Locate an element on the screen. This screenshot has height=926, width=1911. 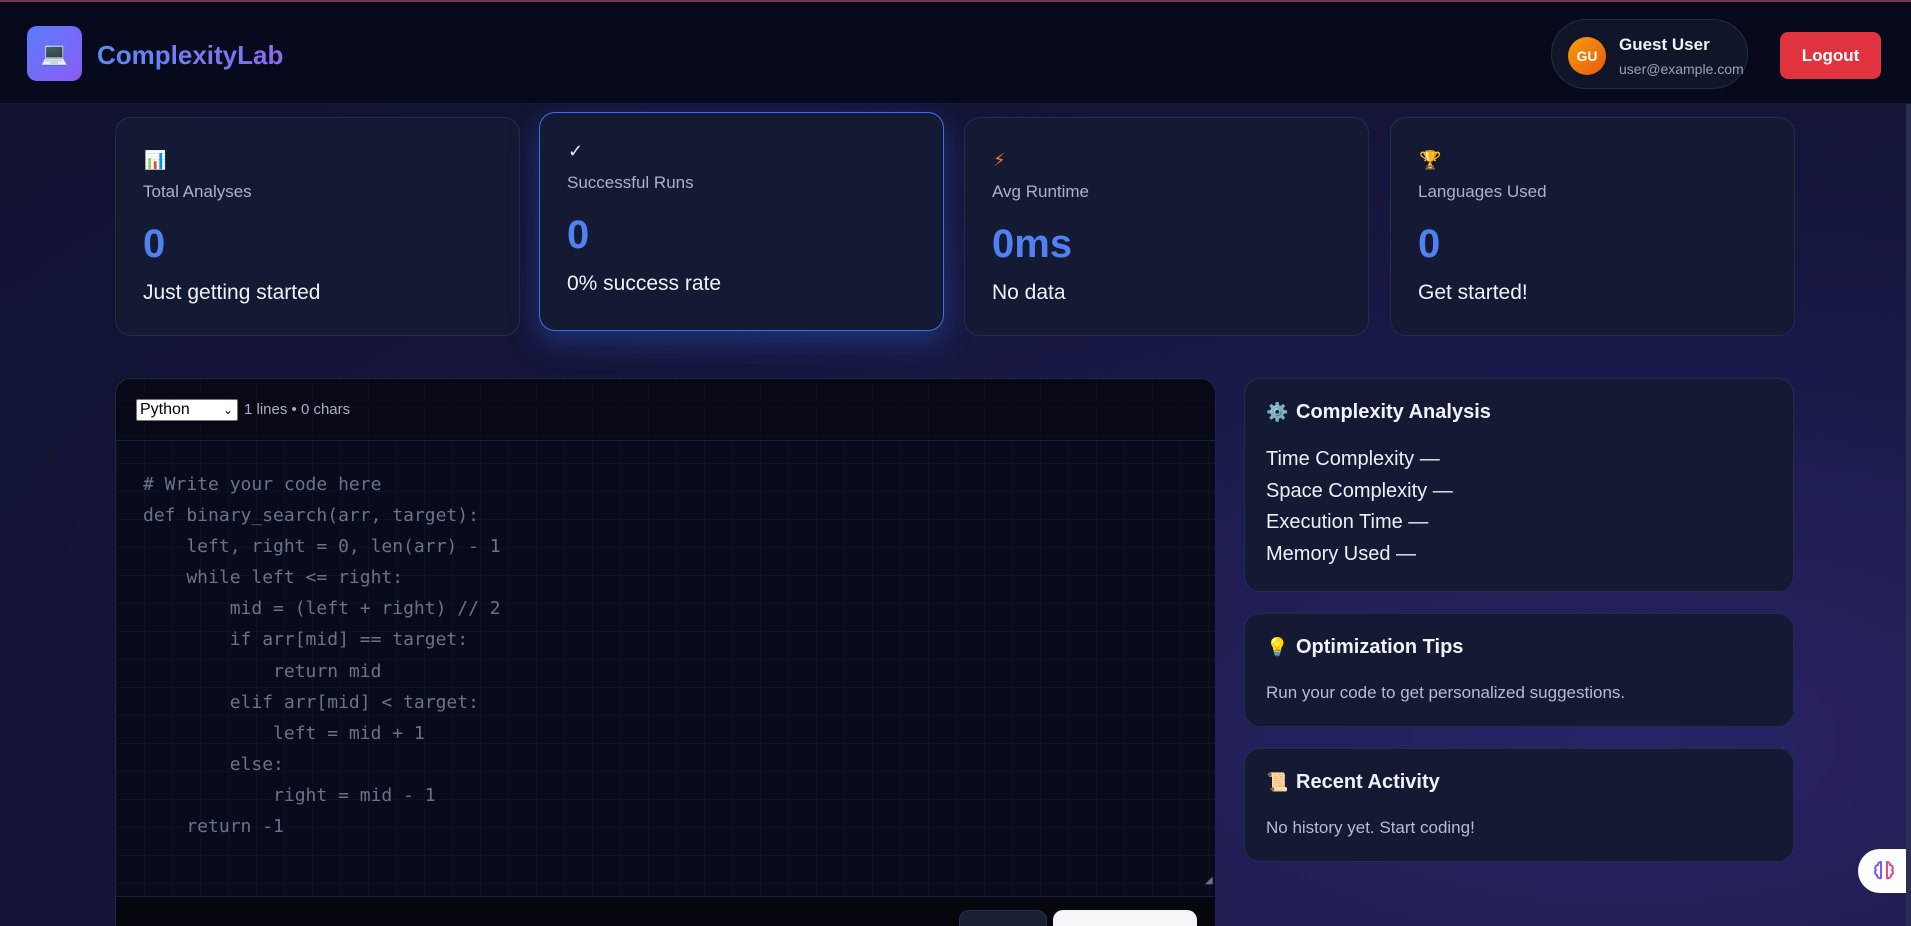
memory-used: Memory Used — is located at coordinates (1341, 554).